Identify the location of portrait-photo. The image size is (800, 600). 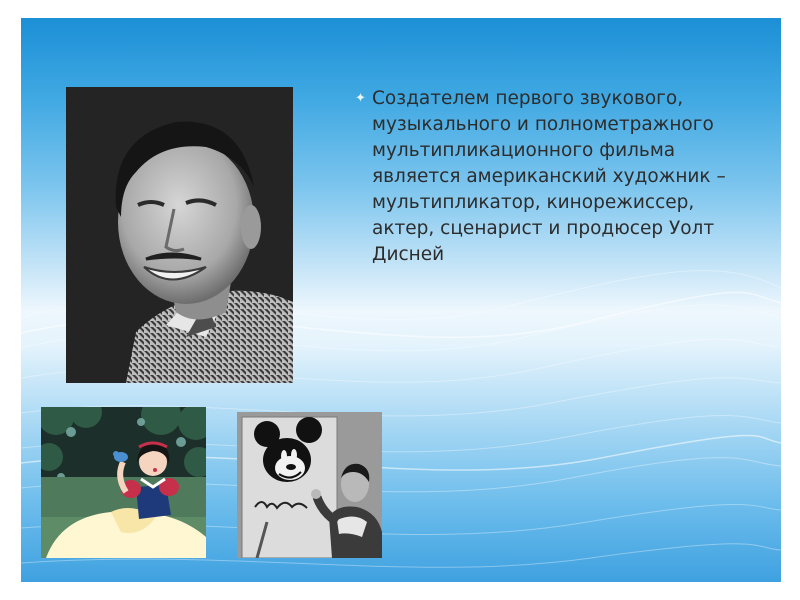
(179, 235).